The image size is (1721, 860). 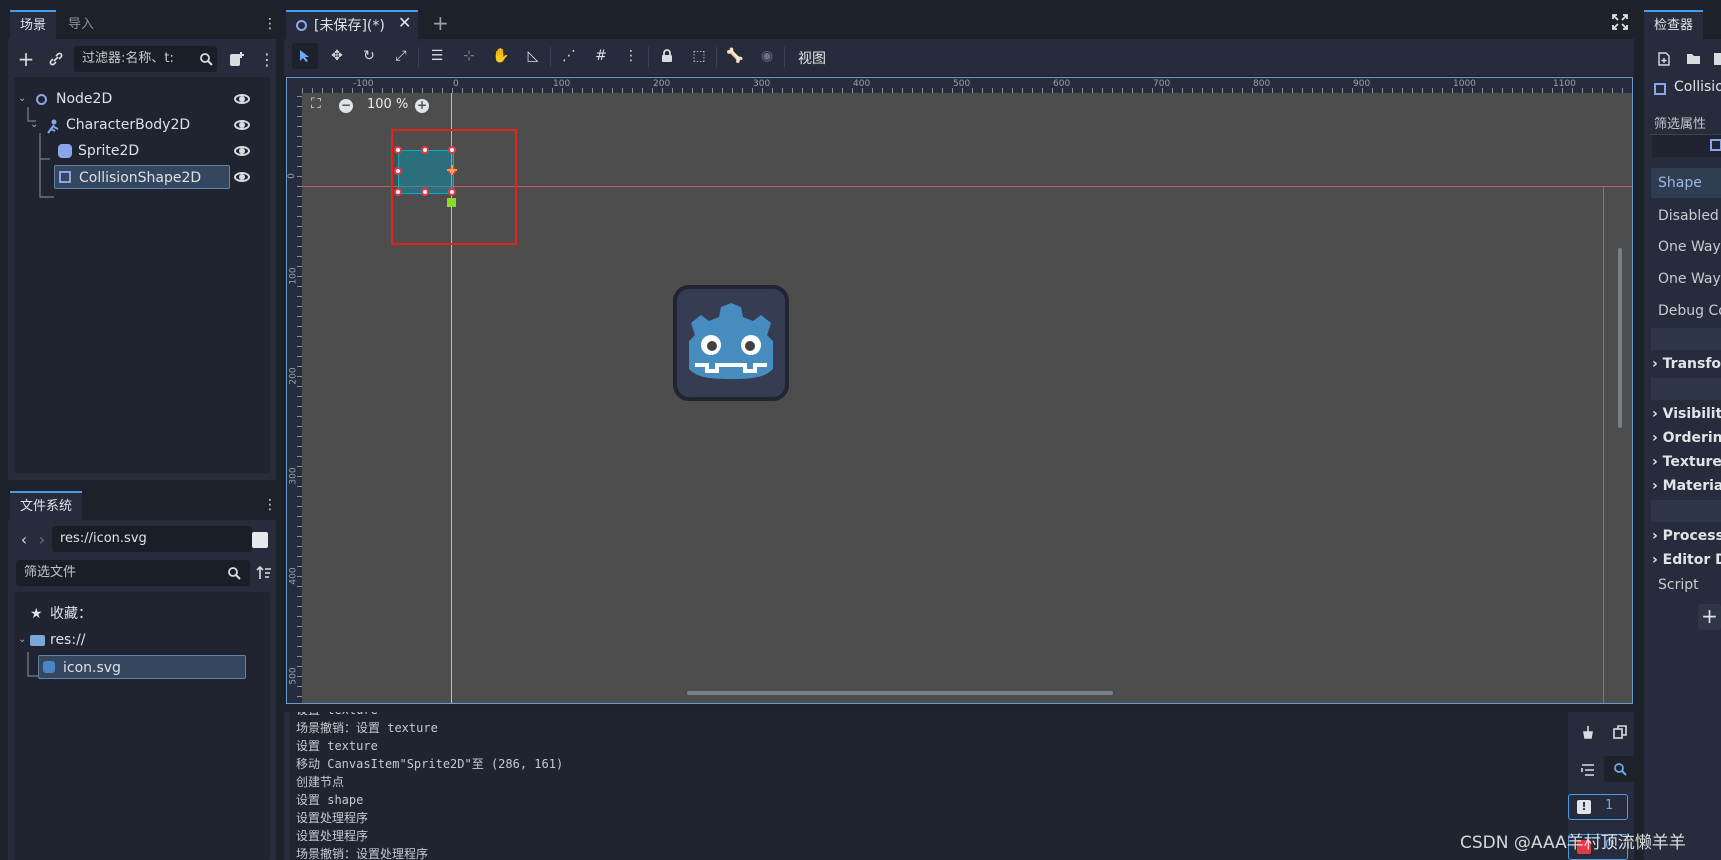 I want to click on view-menu: 视图, so click(x=812, y=58).